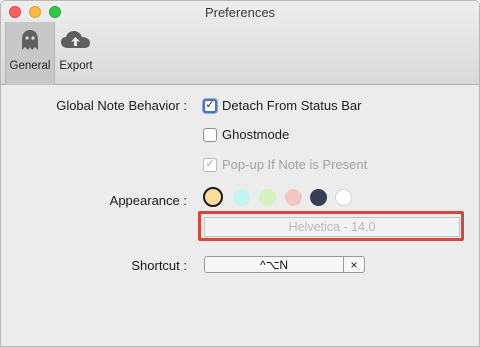  What do you see at coordinates (30, 66) in the screenshot?
I see `tab-general-label: General` at bounding box center [30, 66].